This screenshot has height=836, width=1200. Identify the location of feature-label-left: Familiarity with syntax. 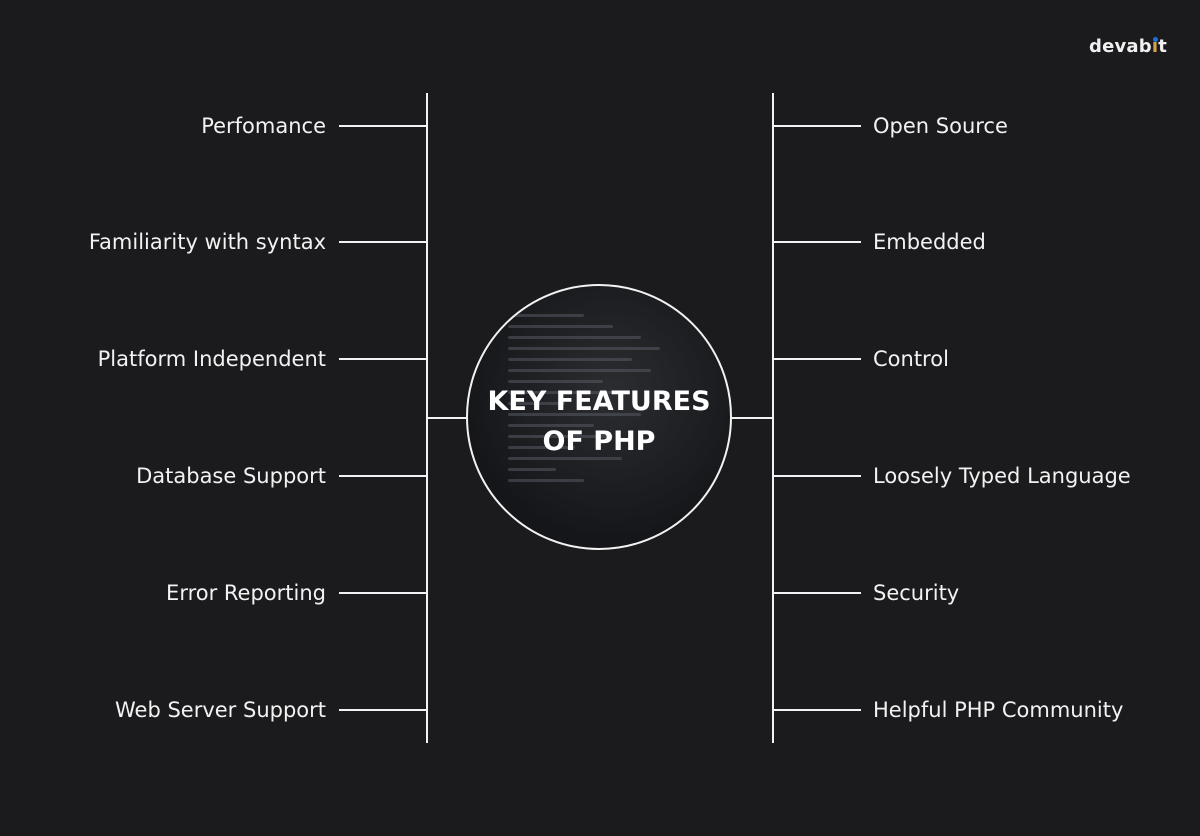
(207, 242).